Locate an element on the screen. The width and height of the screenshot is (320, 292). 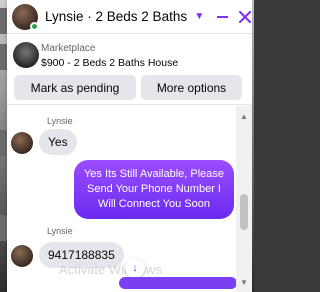
activation-watermark: Activate Windows is located at coordinates (110, 269).